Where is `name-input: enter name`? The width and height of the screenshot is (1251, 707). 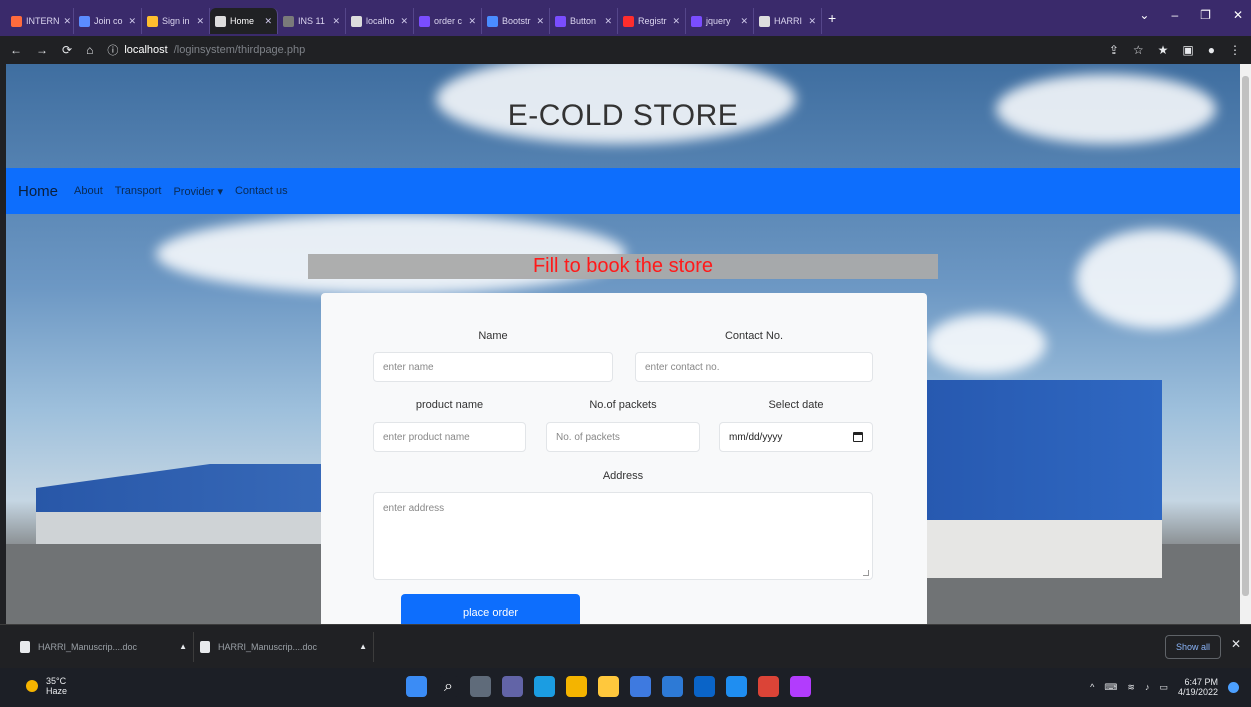 name-input: enter name is located at coordinates (493, 367).